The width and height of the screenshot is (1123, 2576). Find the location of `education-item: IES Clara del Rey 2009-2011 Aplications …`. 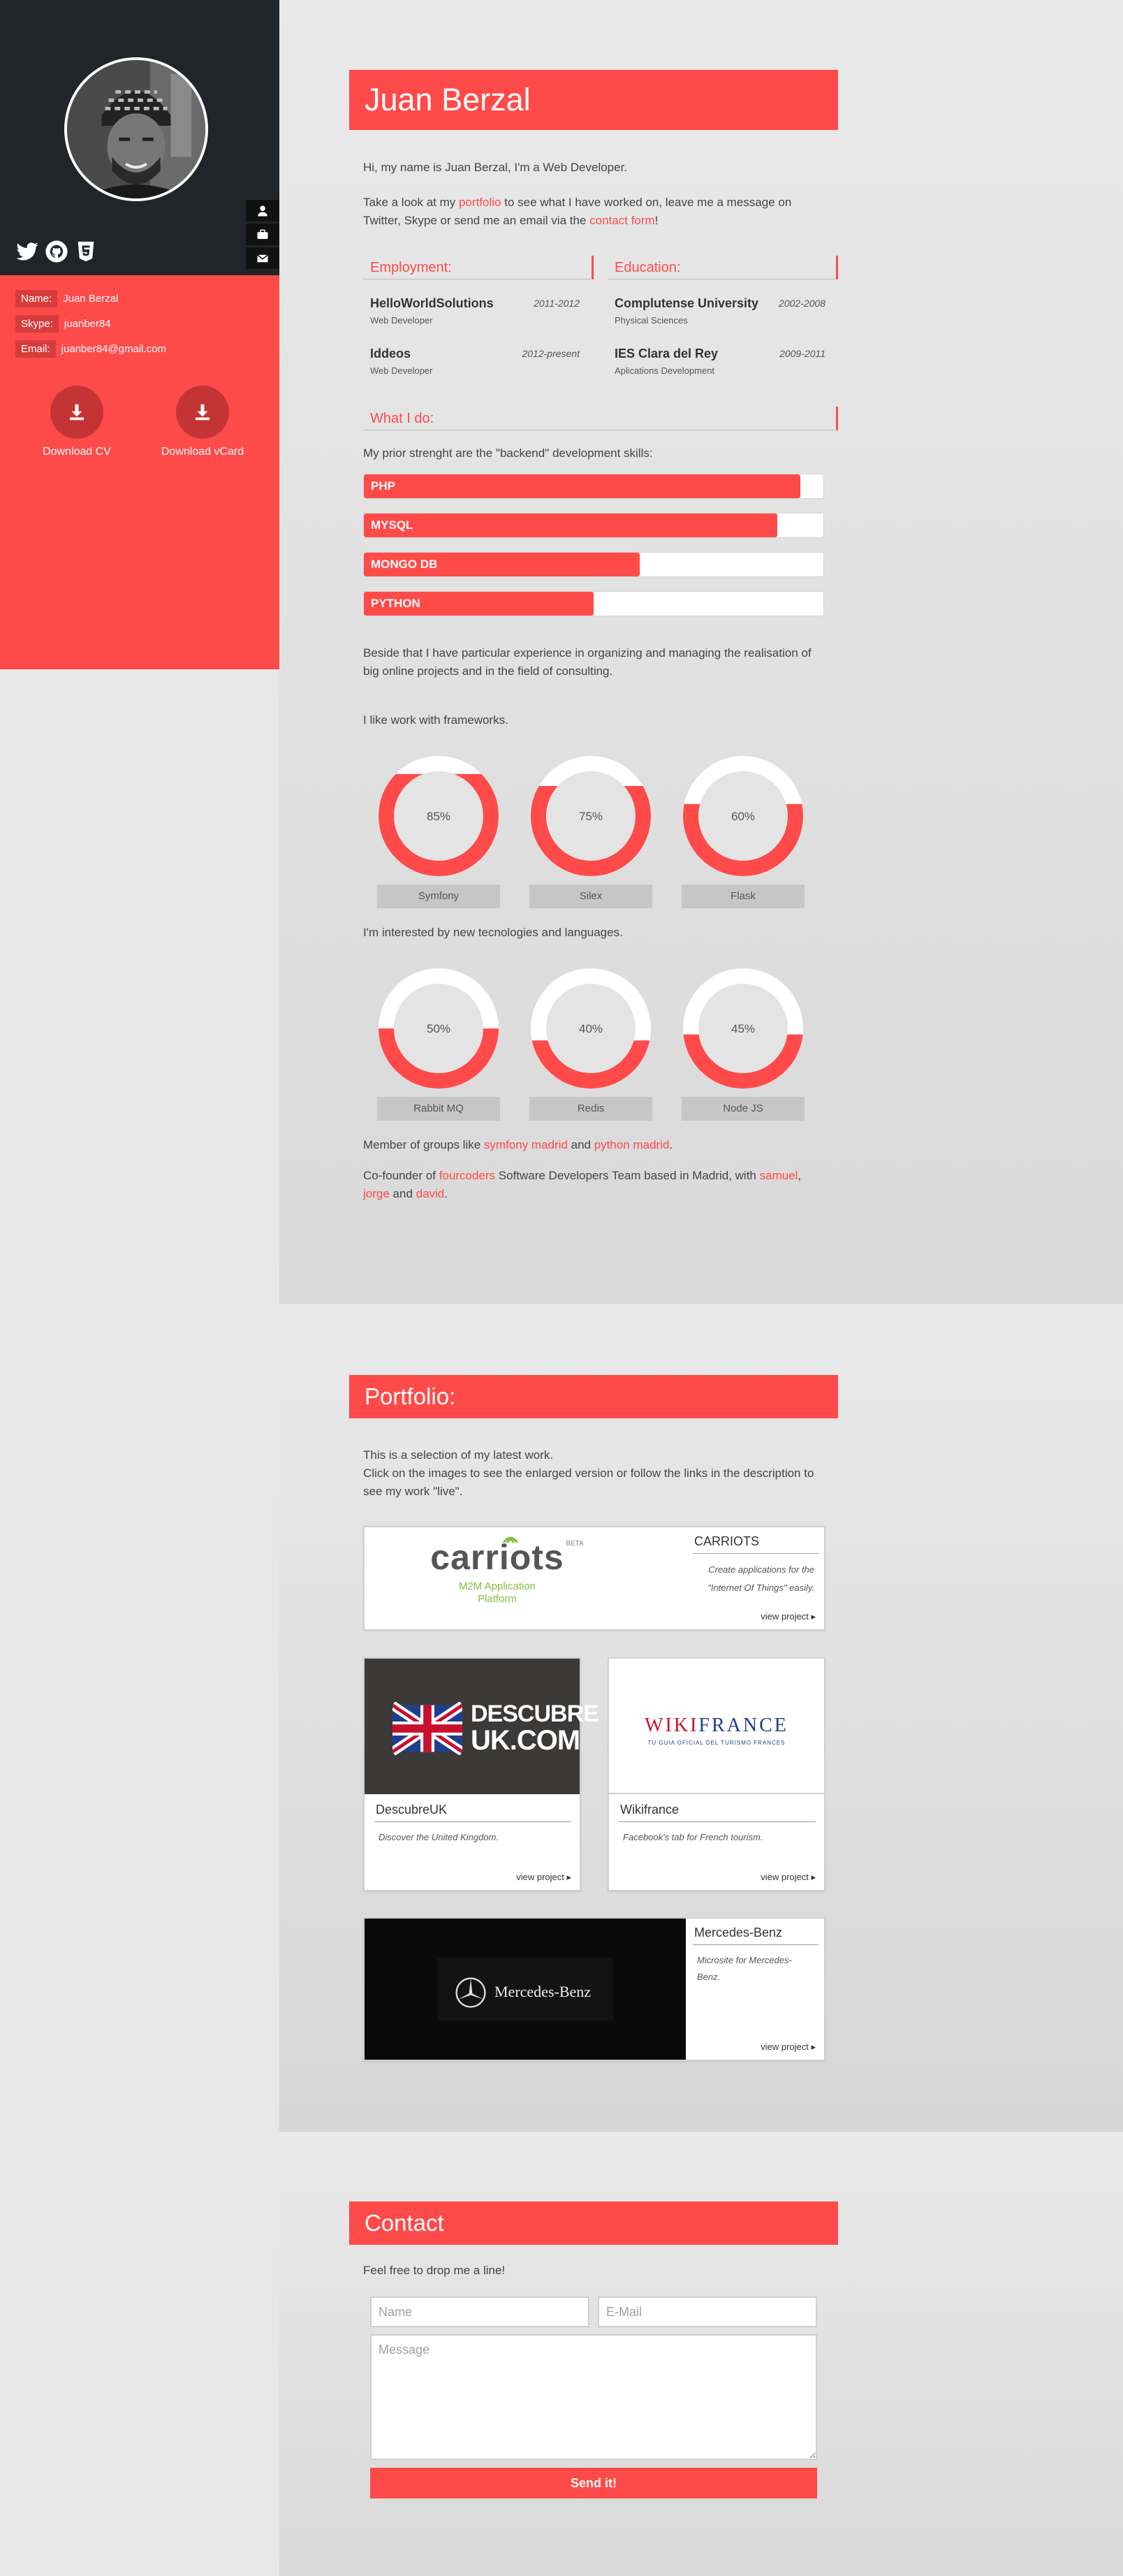

education-item: IES Clara del Rey 2009-2011 Aplications … is located at coordinates (720, 361).